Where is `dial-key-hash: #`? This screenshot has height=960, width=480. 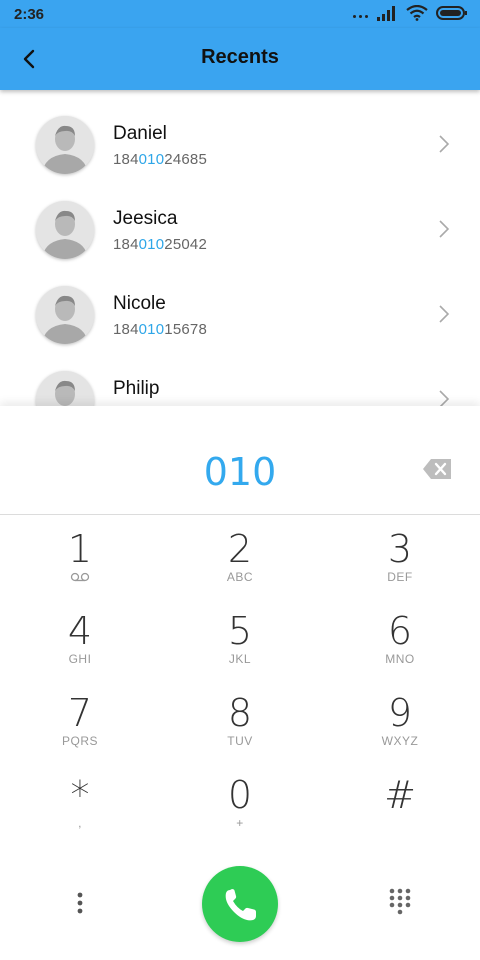
dial-key-hash: # is located at coordinates (400, 811).